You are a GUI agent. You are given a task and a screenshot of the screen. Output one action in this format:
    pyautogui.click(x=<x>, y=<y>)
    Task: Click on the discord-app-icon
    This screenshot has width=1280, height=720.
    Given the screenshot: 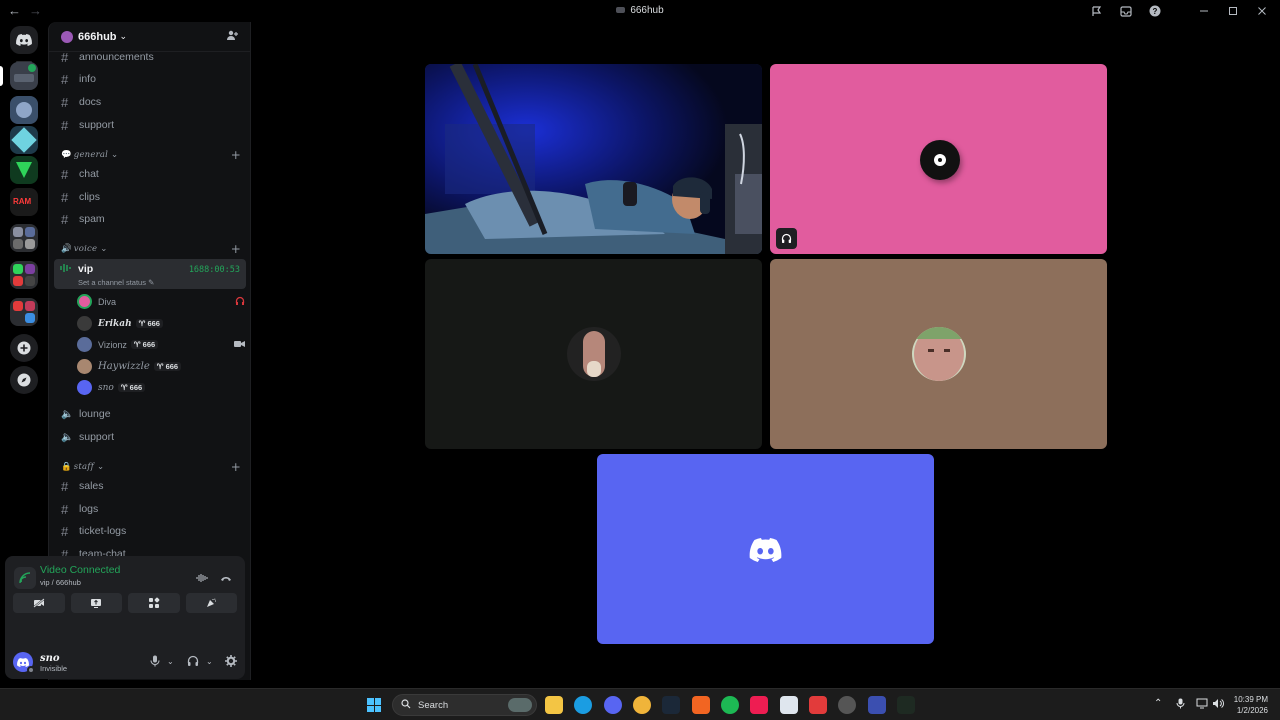 What is the action you would take?
    pyautogui.click(x=613, y=705)
    